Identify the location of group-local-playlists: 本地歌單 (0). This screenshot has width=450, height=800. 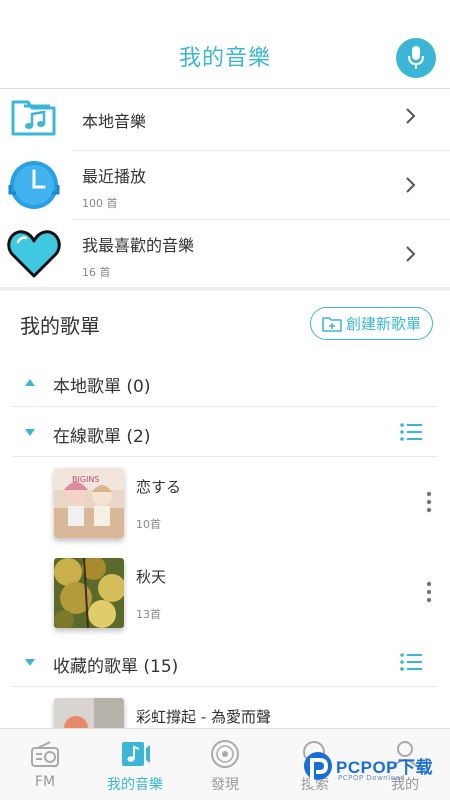
(225, 382).